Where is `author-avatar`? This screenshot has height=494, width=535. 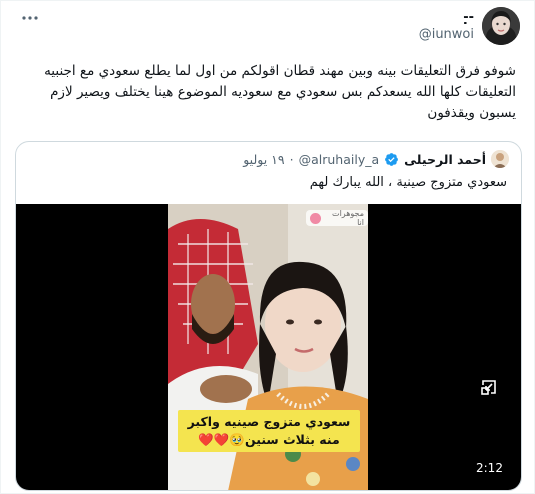
author-avatar is located at coordinates (501, 26).